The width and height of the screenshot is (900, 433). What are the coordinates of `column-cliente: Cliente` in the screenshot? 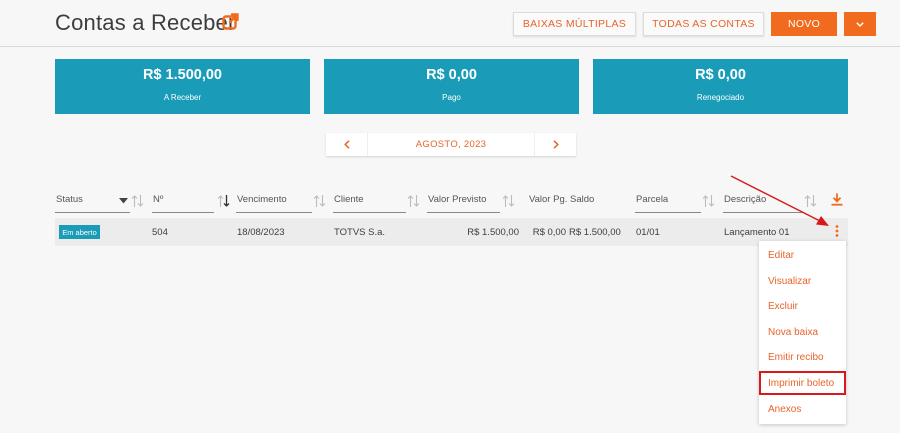 It's located at (369, 203).